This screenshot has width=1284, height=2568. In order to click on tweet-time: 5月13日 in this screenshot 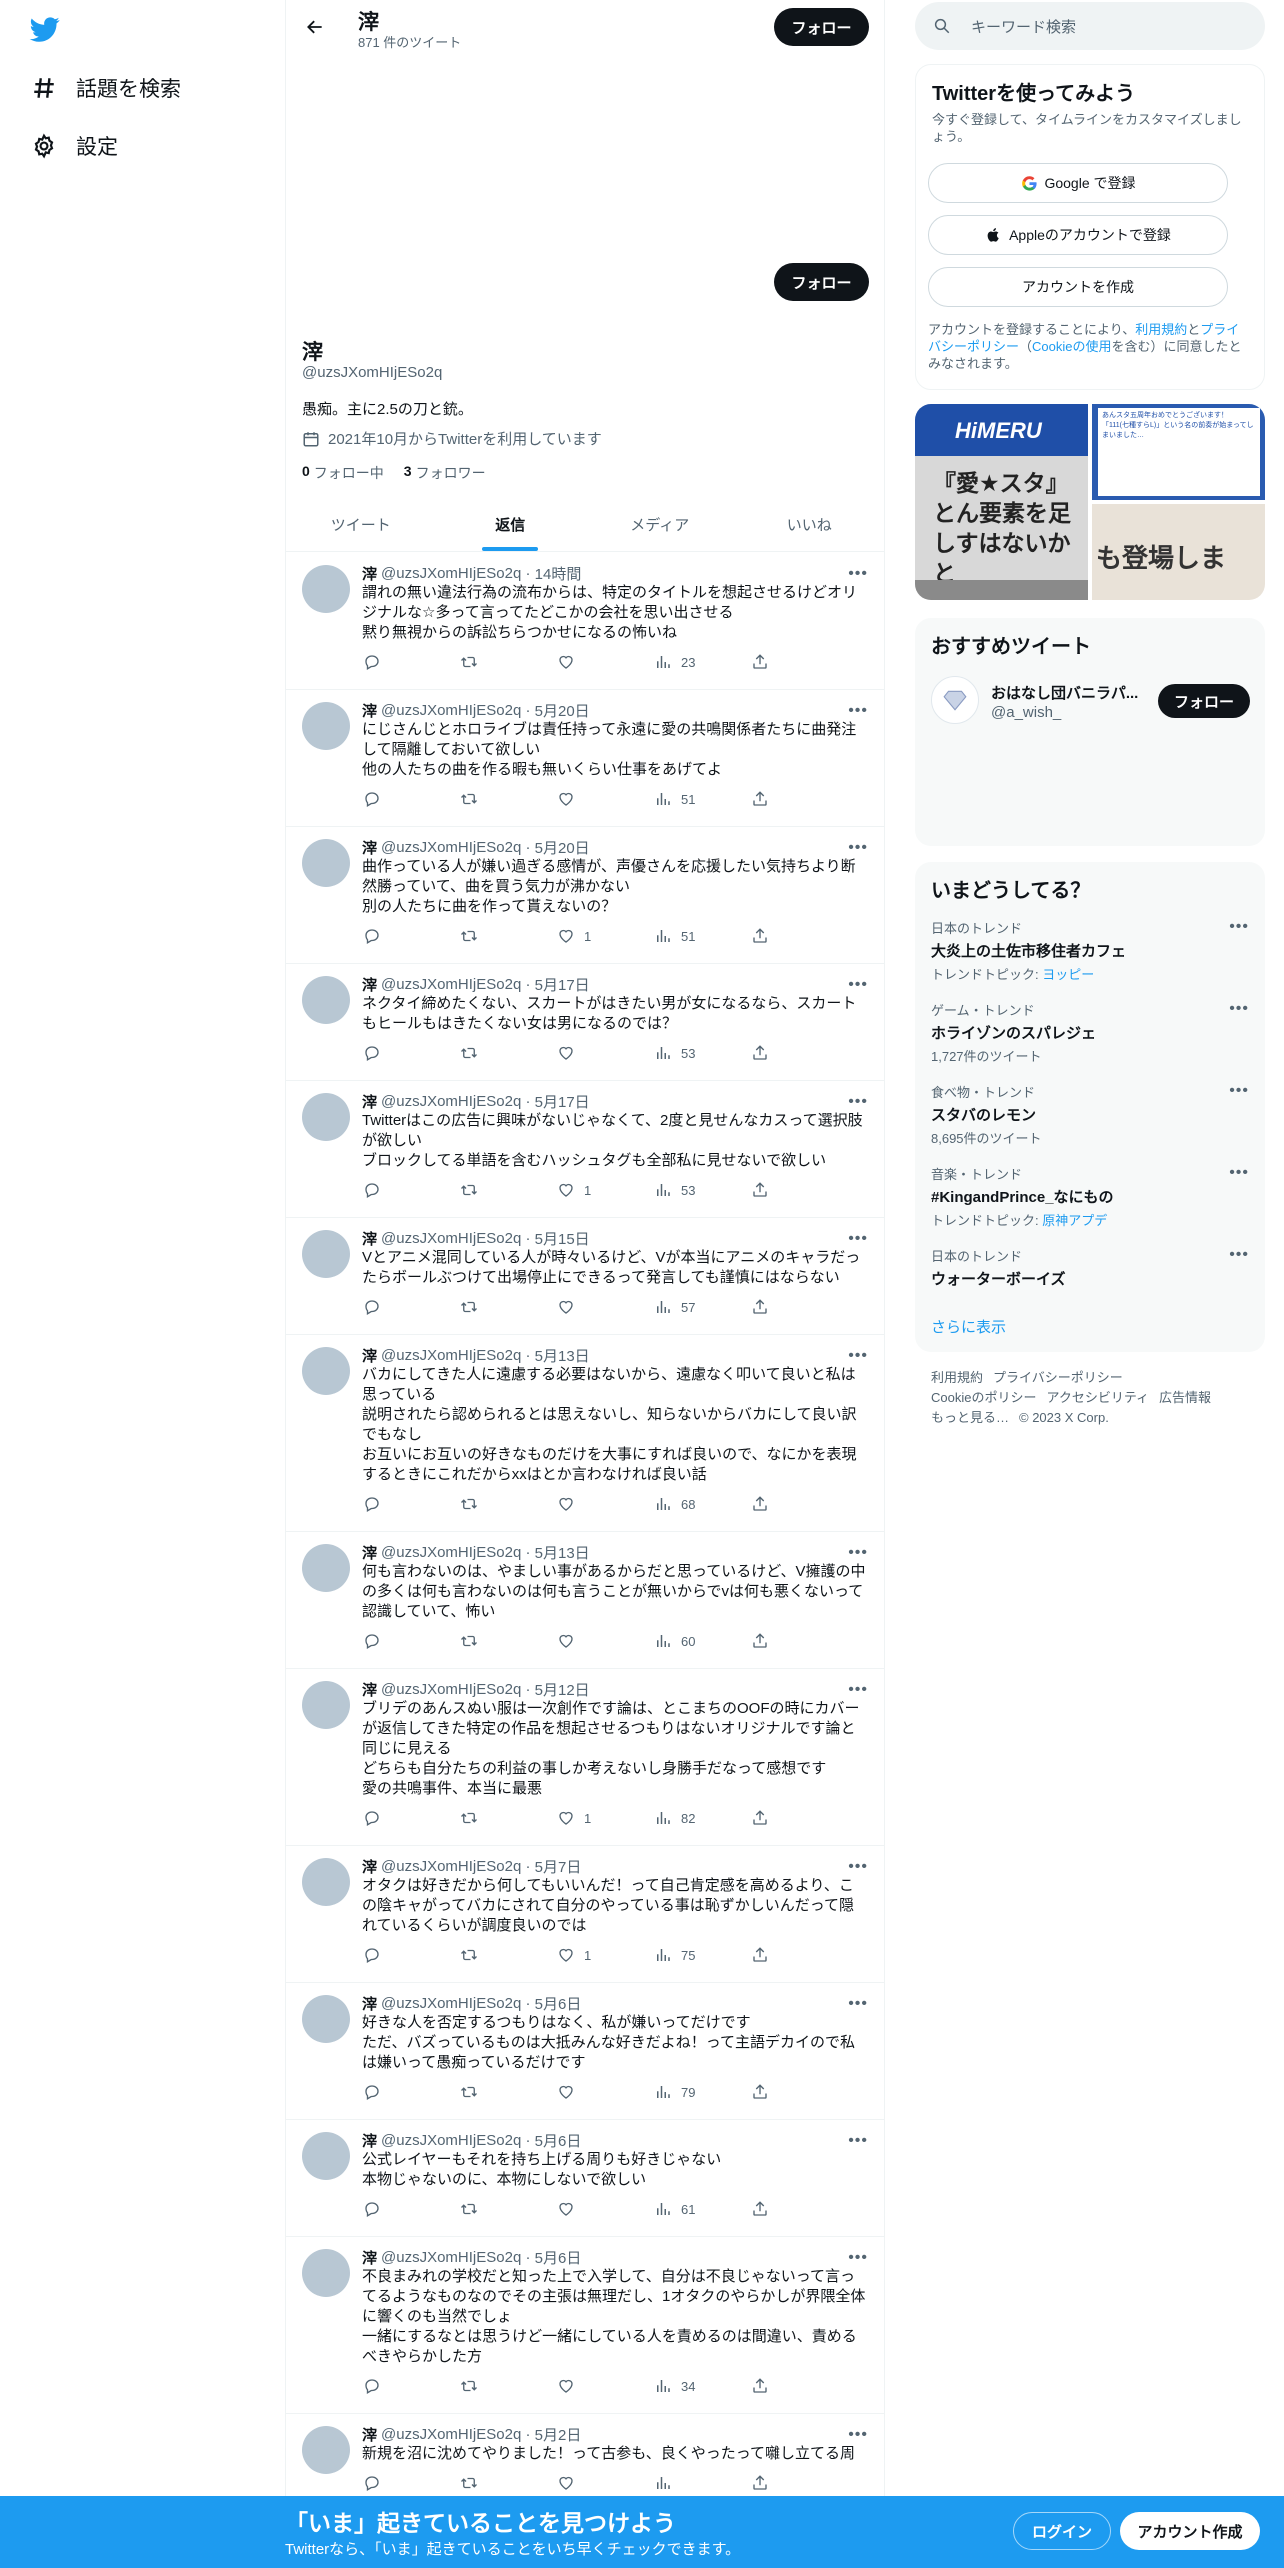, I will do `click(562, 1552)`.